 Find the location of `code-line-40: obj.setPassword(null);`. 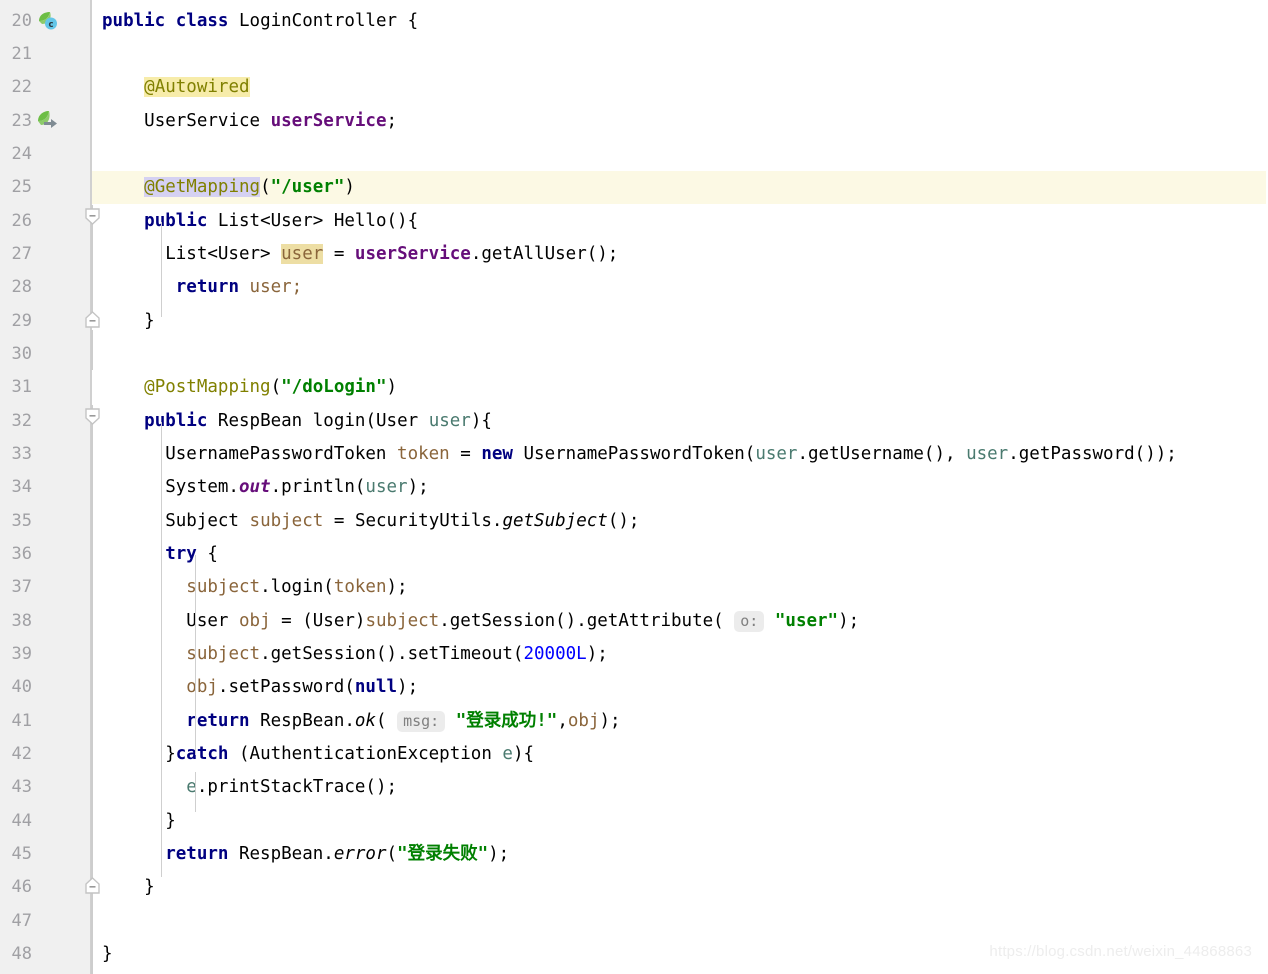

code-line-40: obj.setPassword(null); is located at coordinates (255, 687).